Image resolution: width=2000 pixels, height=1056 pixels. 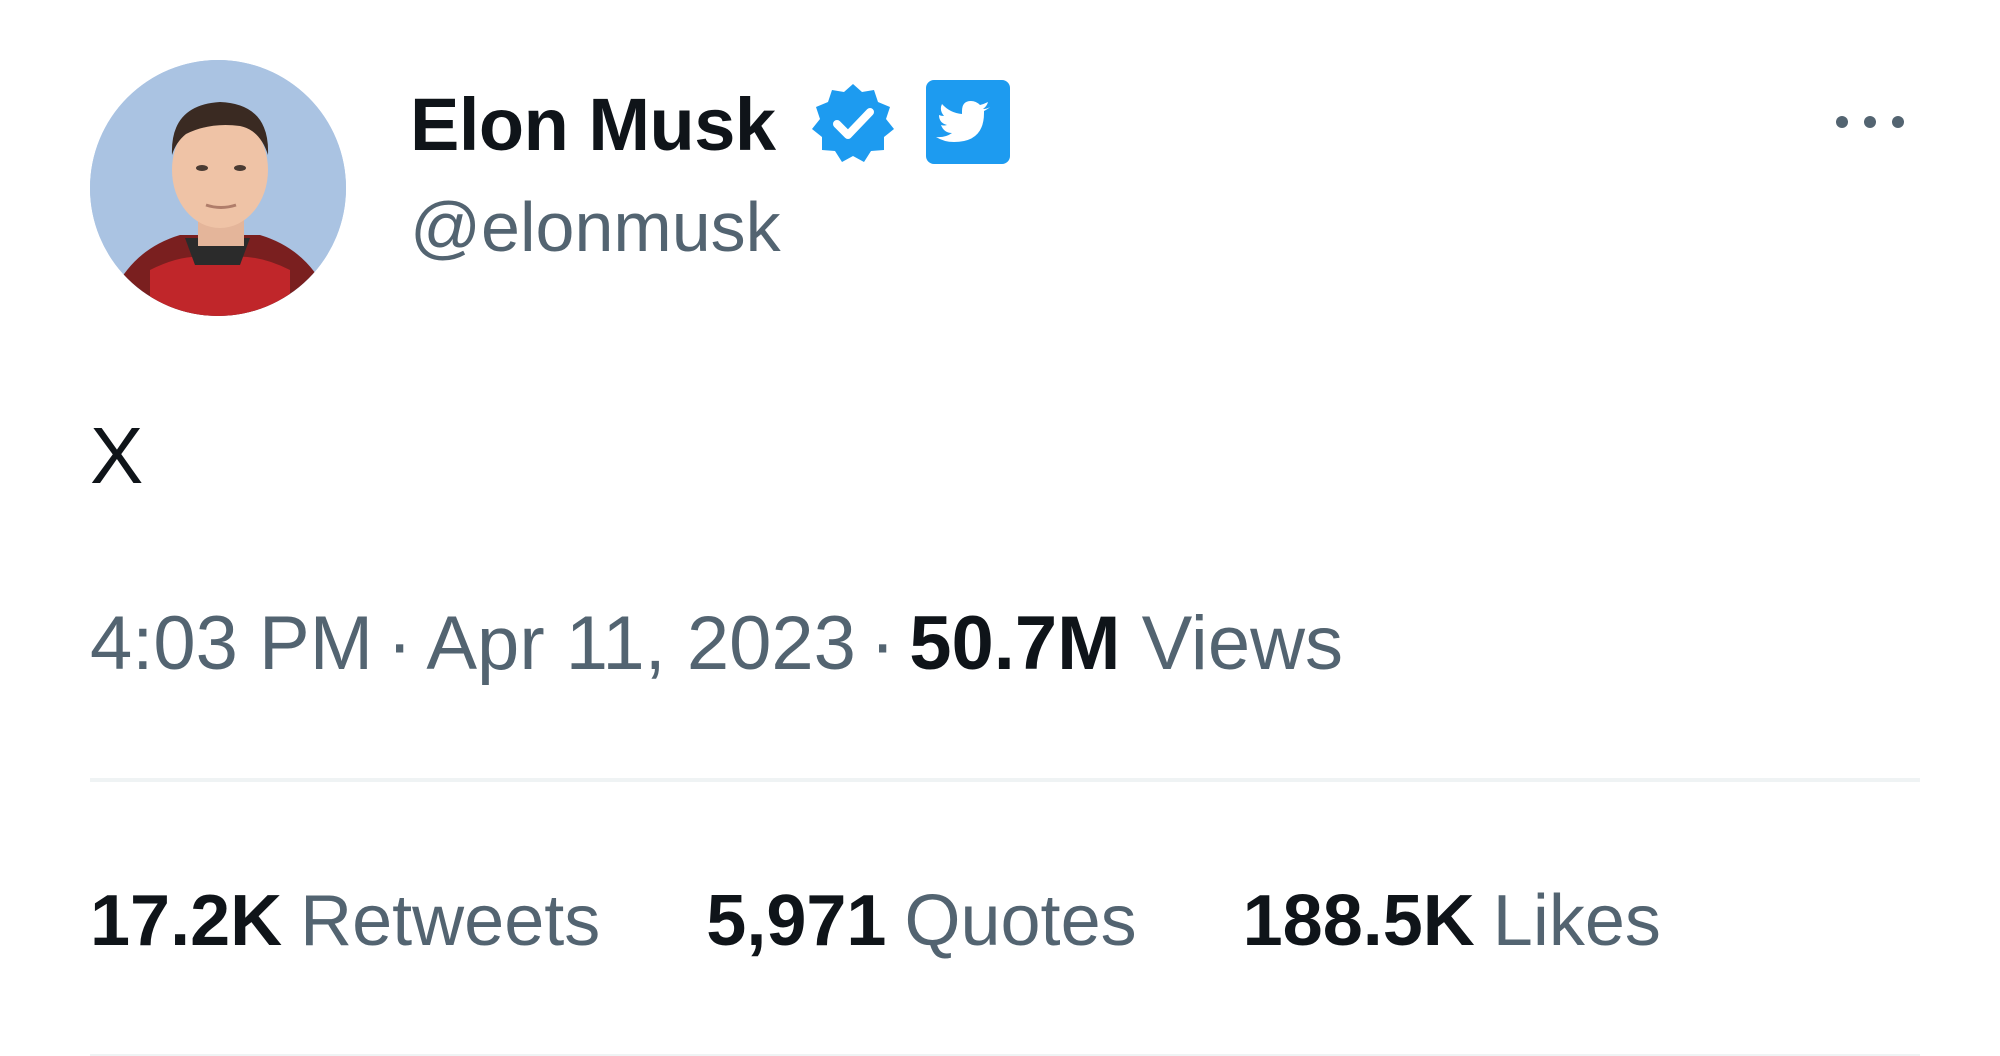 What do you see at coordinates (1020, 921) in the screenshot?
I see `quotes-label: Quotes` at bounding box center [1020, 921].